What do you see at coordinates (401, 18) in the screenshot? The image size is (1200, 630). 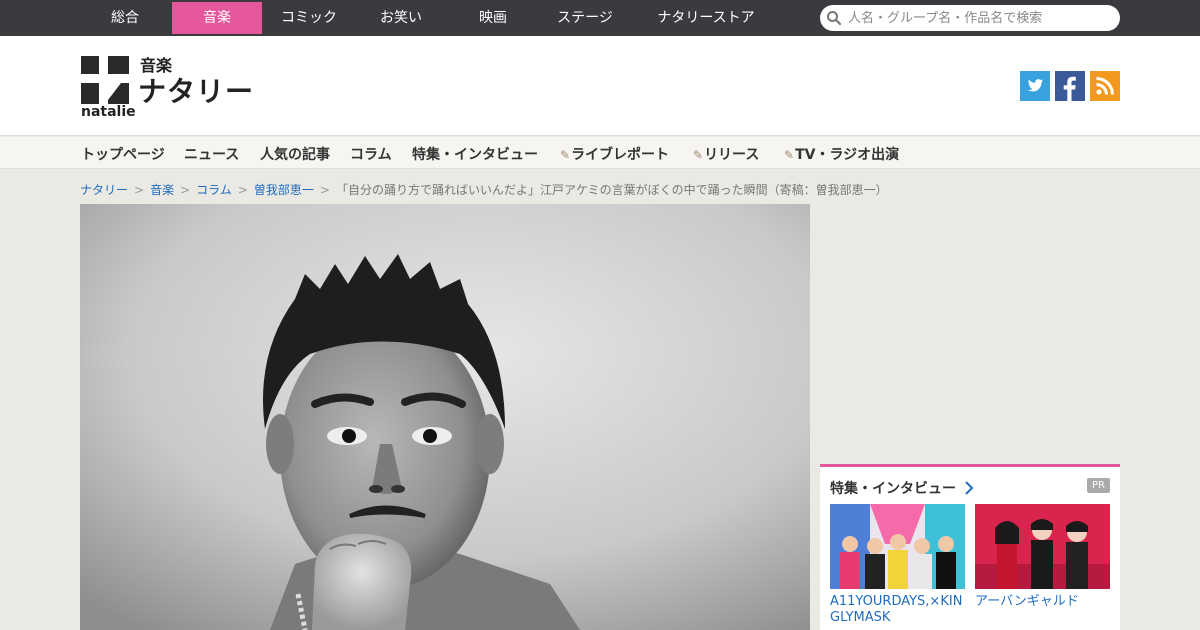 I see `genre-tab-owarai: お笑い` at bounding box center [401, 18].